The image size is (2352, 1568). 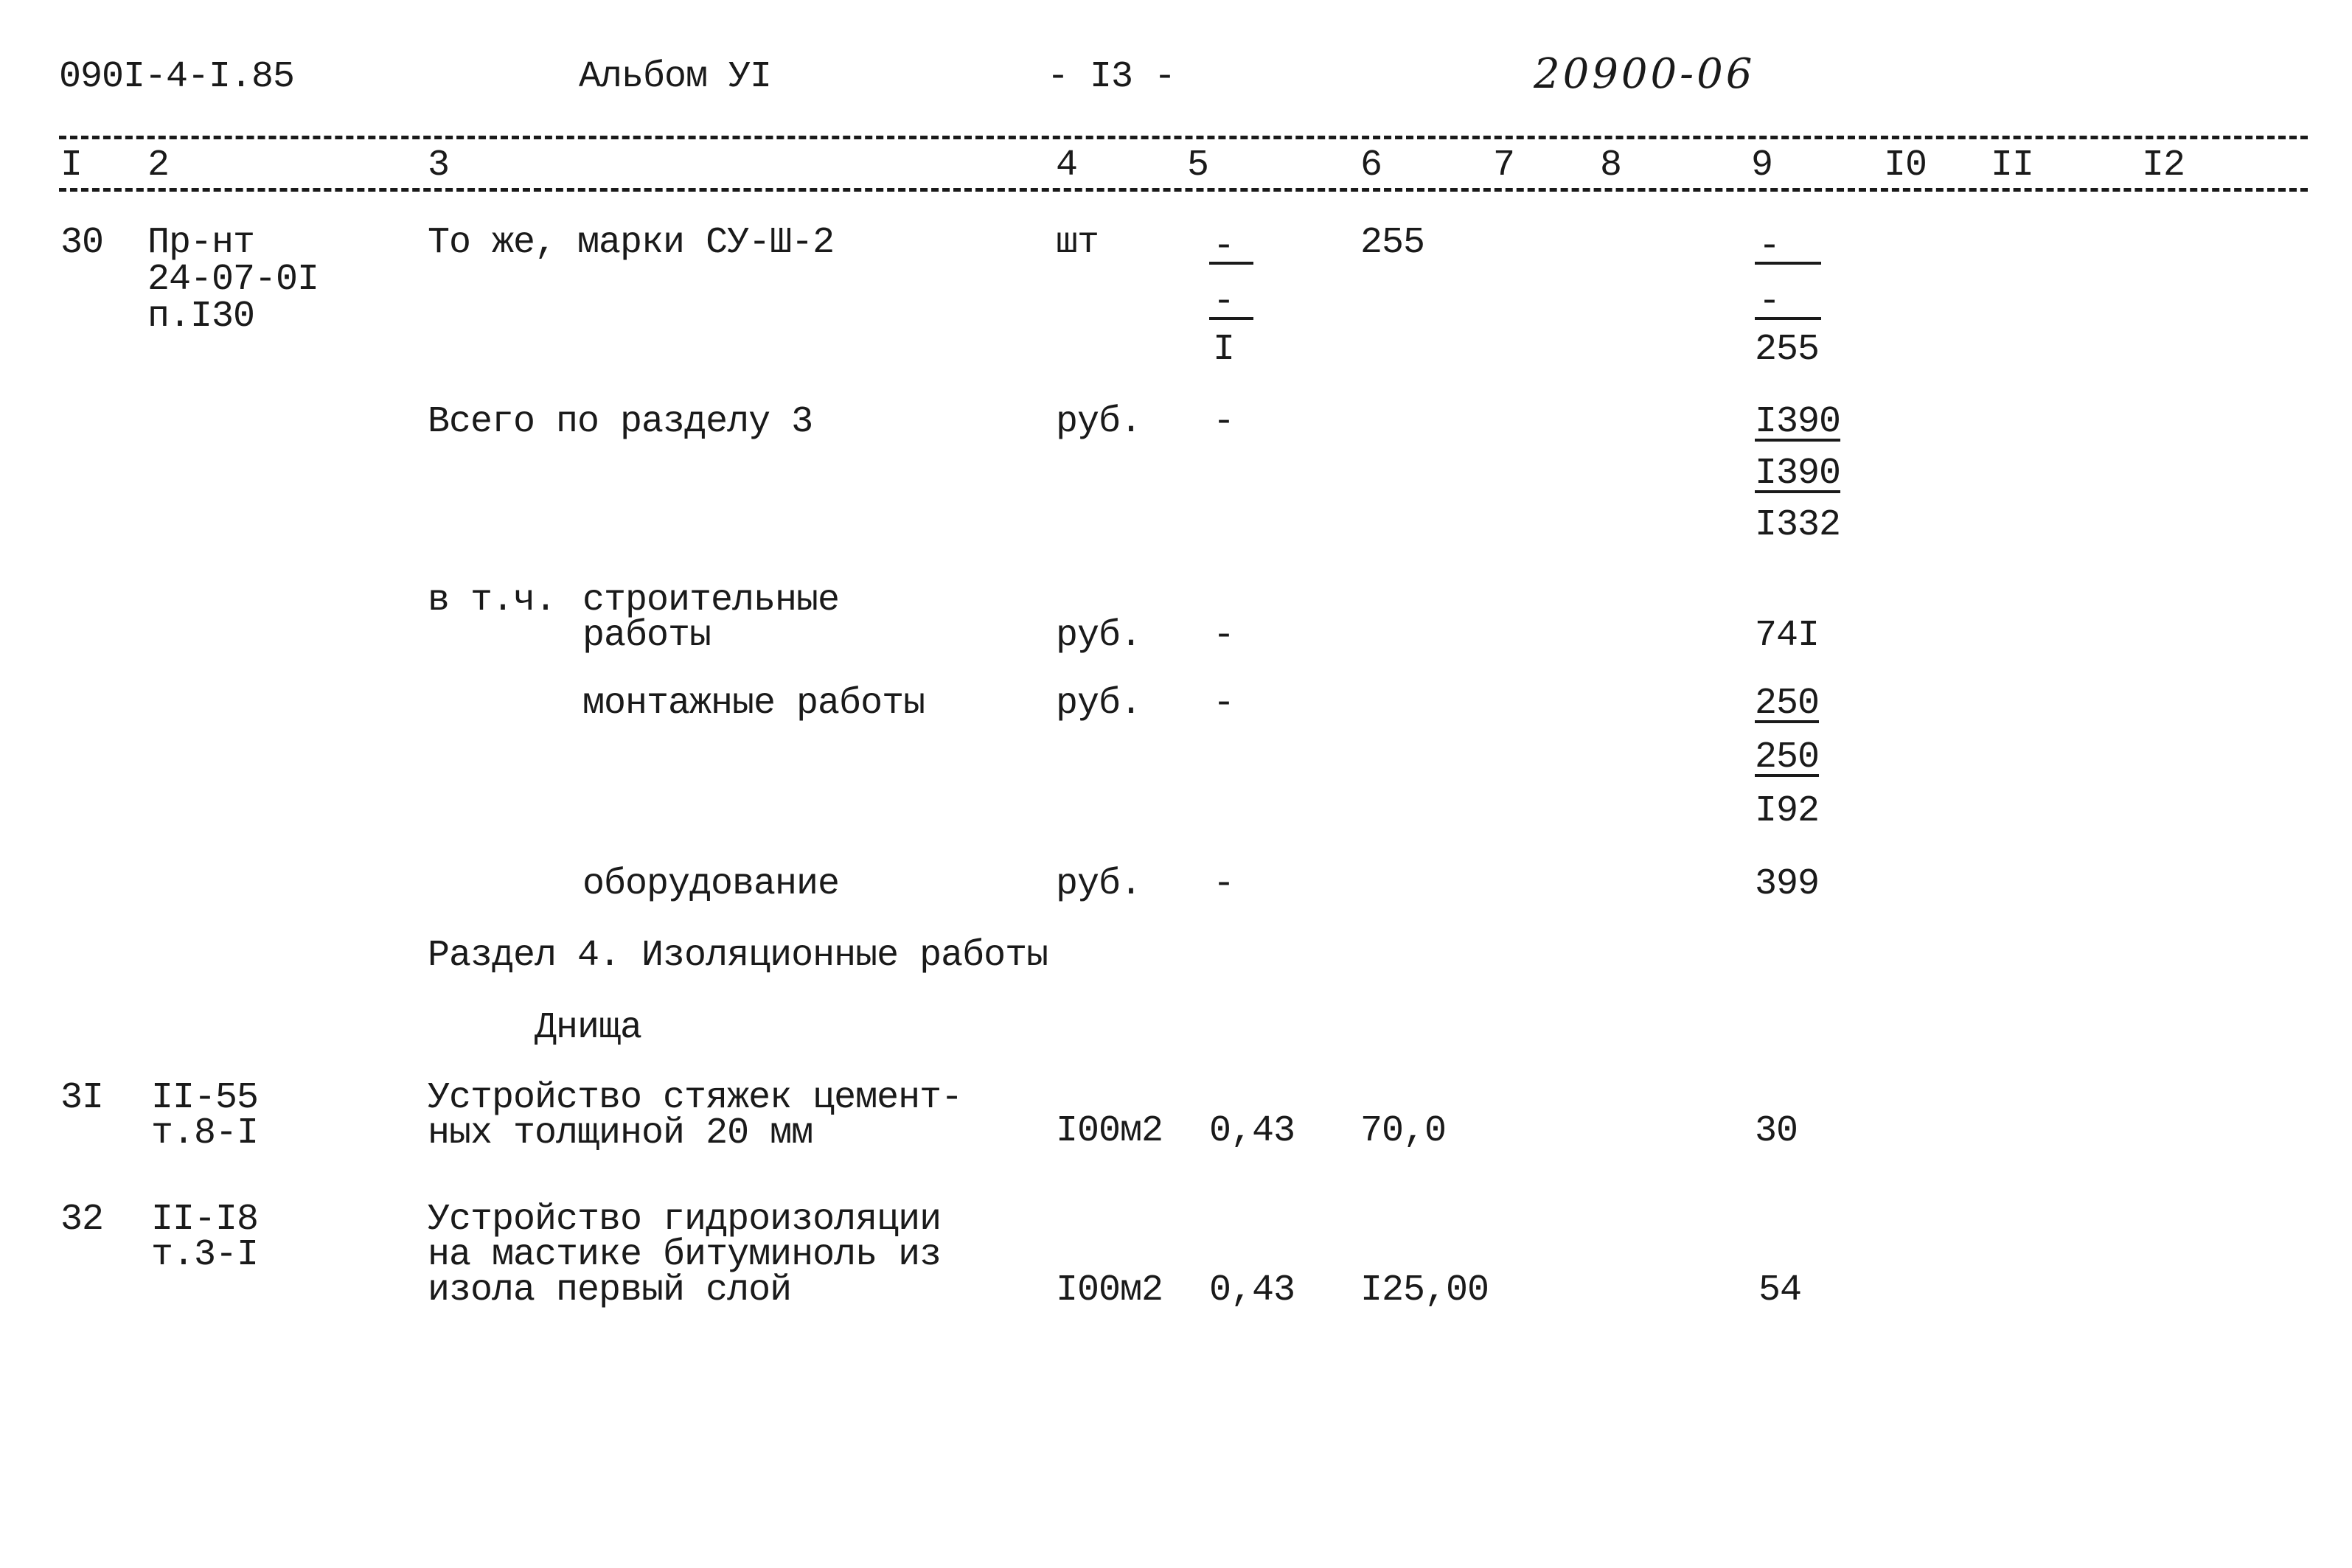 What do you see at coordinates (610, 1290) in the screenshot?
I see `row-description: изола первый слой` at bounding box center [610, 1290].